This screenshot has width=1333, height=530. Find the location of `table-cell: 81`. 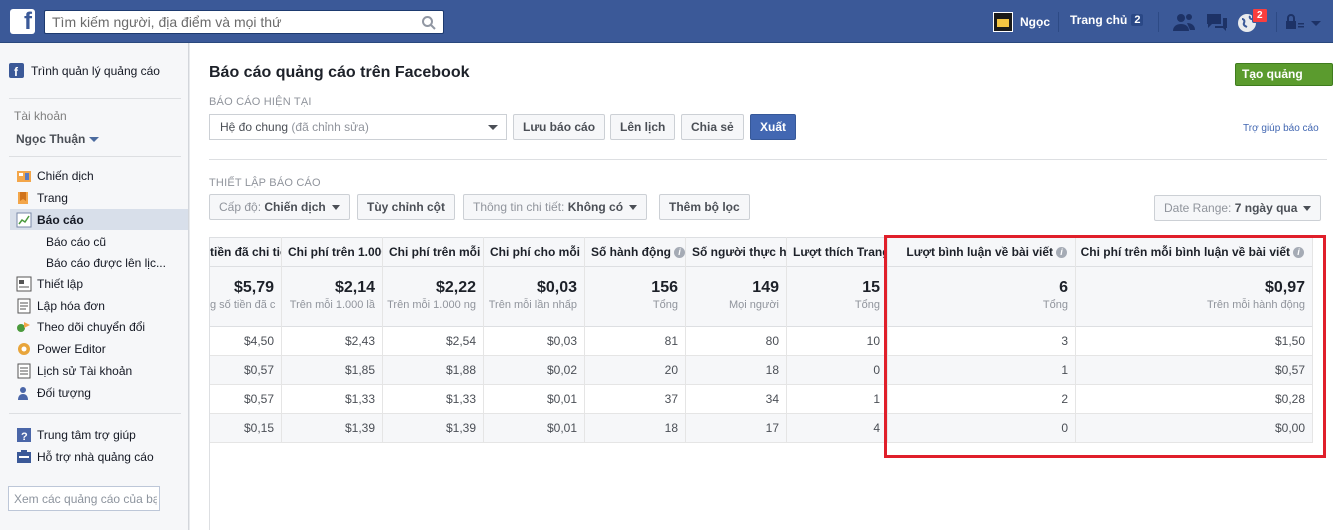

table-cell: 81 is located at coordinates (635, 341).